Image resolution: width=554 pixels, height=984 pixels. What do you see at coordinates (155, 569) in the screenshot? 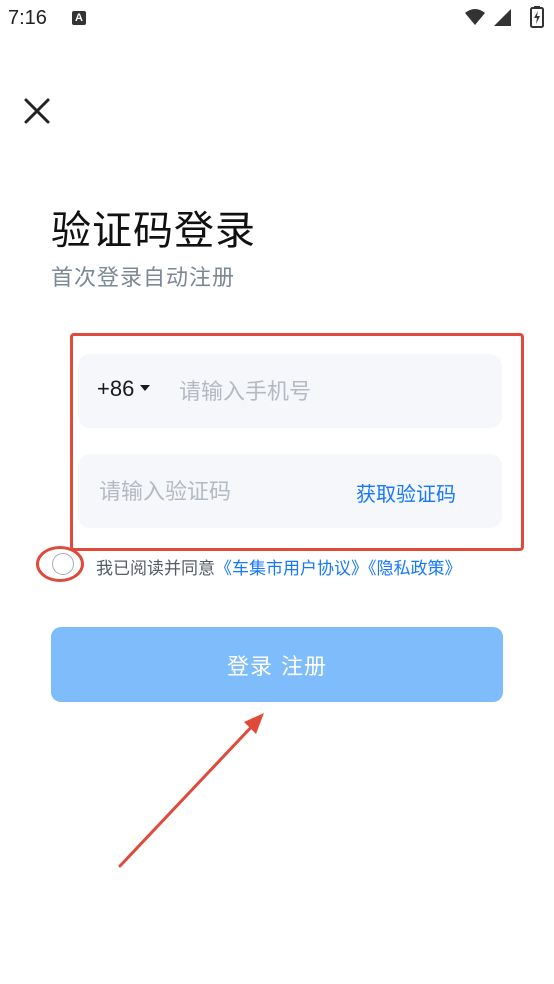
I see `agreement-prefix: 我已阅读并同意` at bounding box center [155, 569].